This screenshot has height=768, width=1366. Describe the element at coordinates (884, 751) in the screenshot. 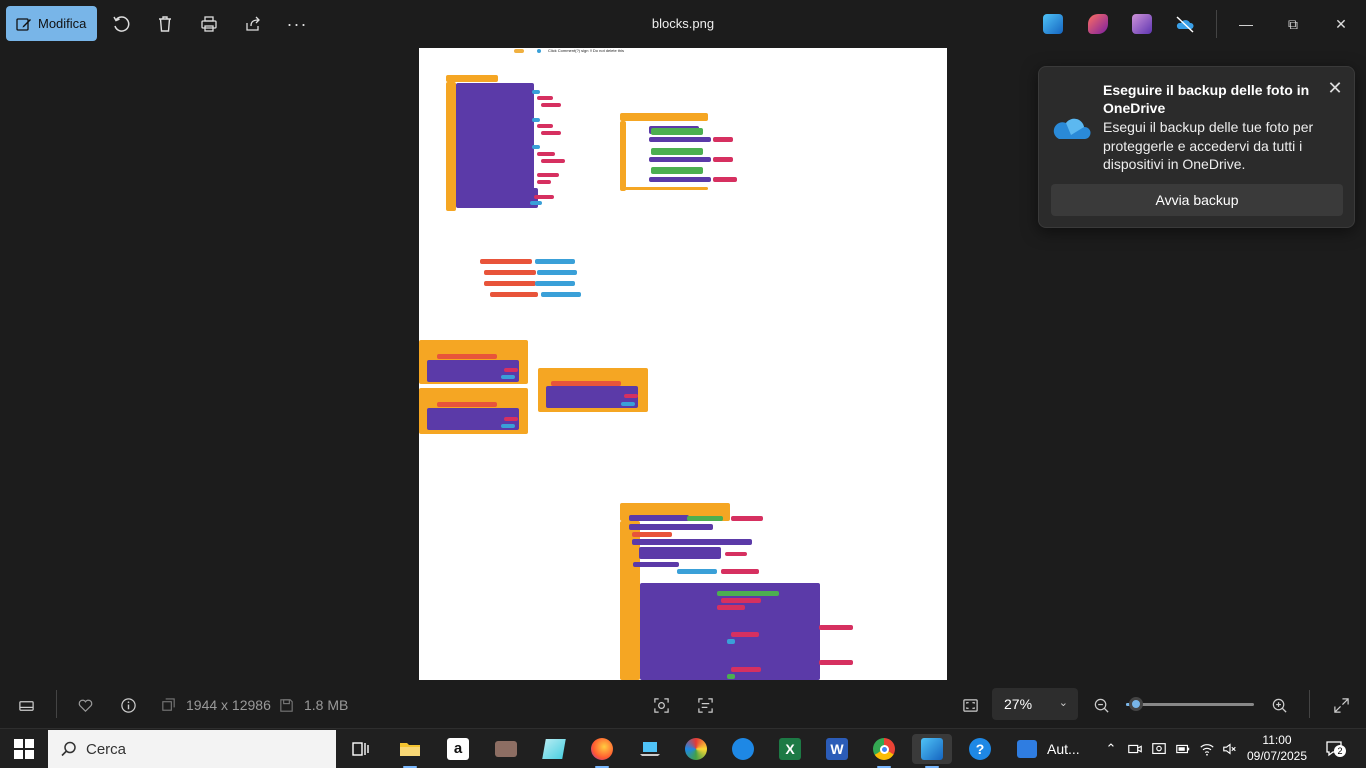

I see `chrome-icon` at that location.